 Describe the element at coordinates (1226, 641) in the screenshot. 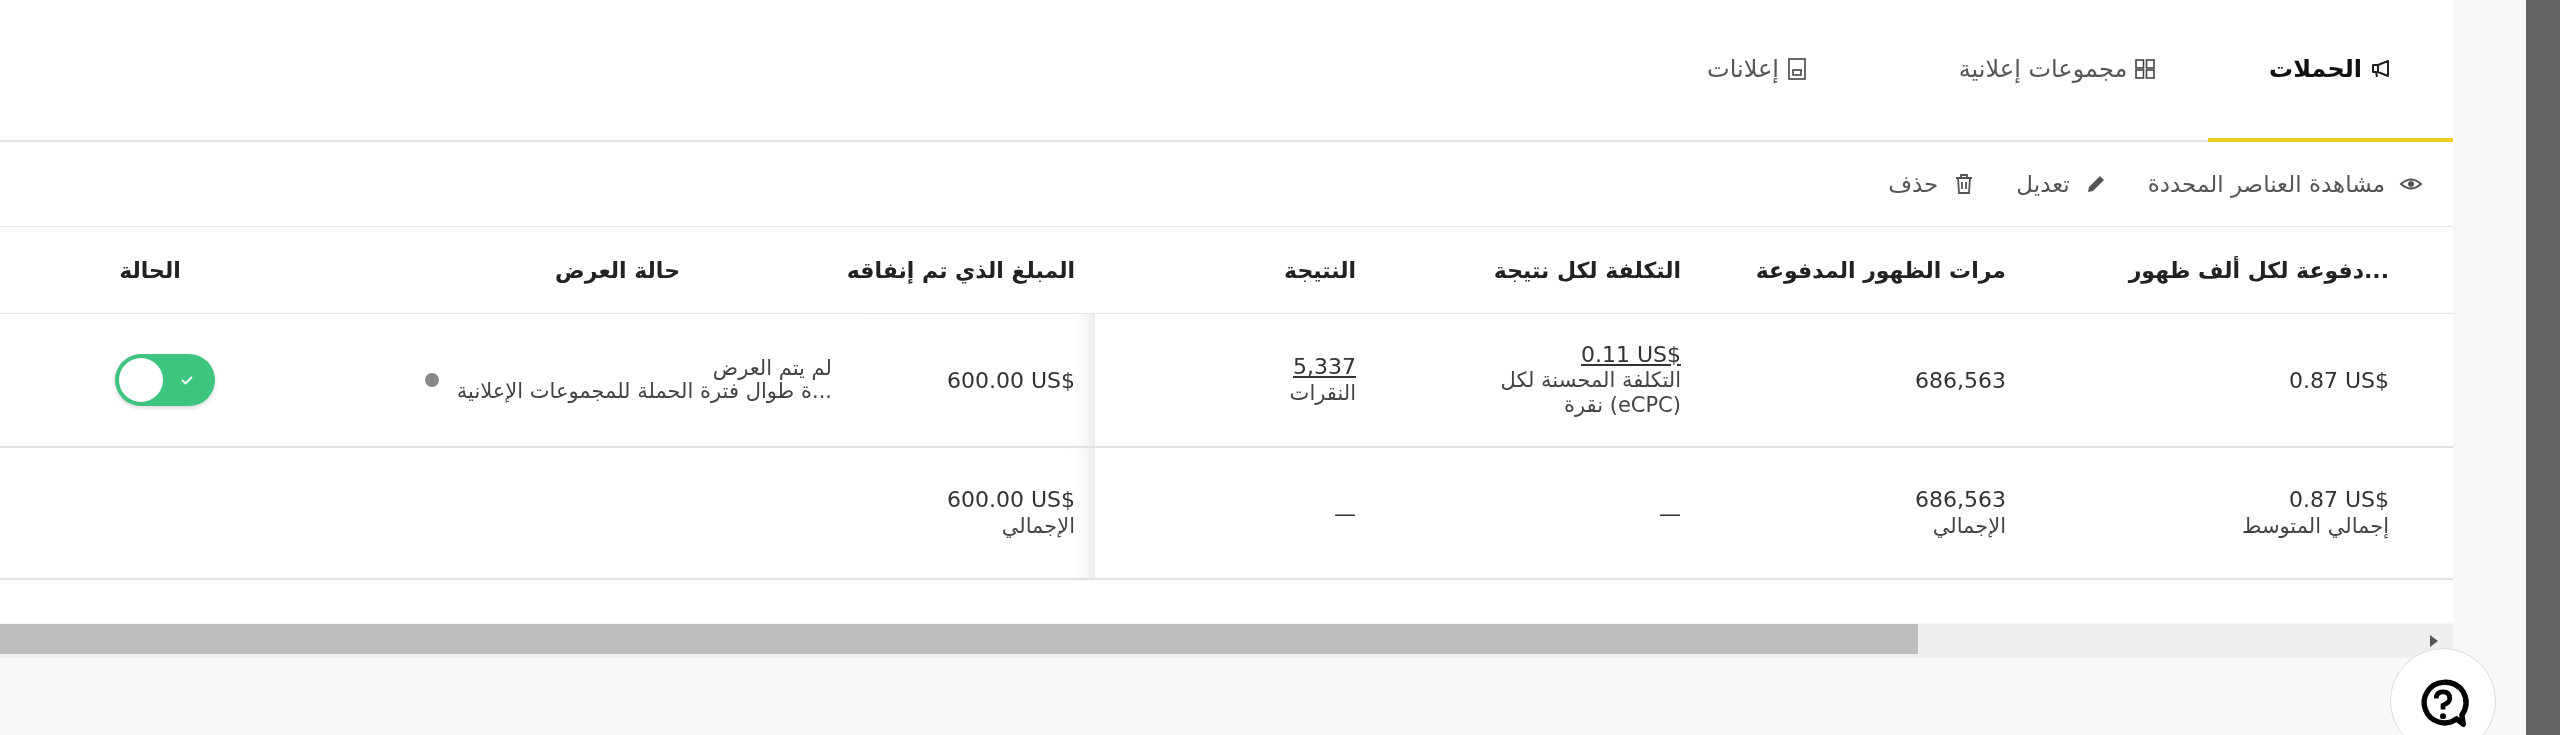

I see `horizontal-scrollbar` at that location.